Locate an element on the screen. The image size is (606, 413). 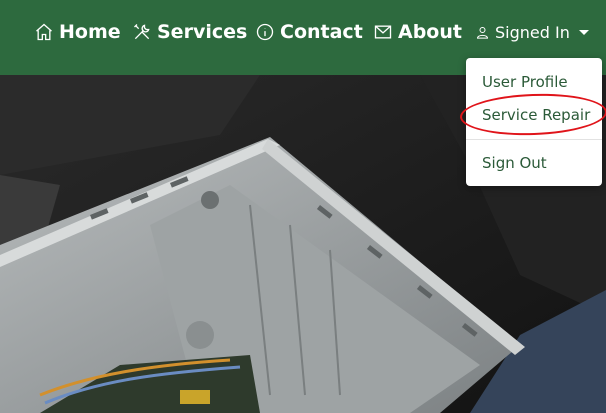
tools-icon is located at coordinates (142, 32).